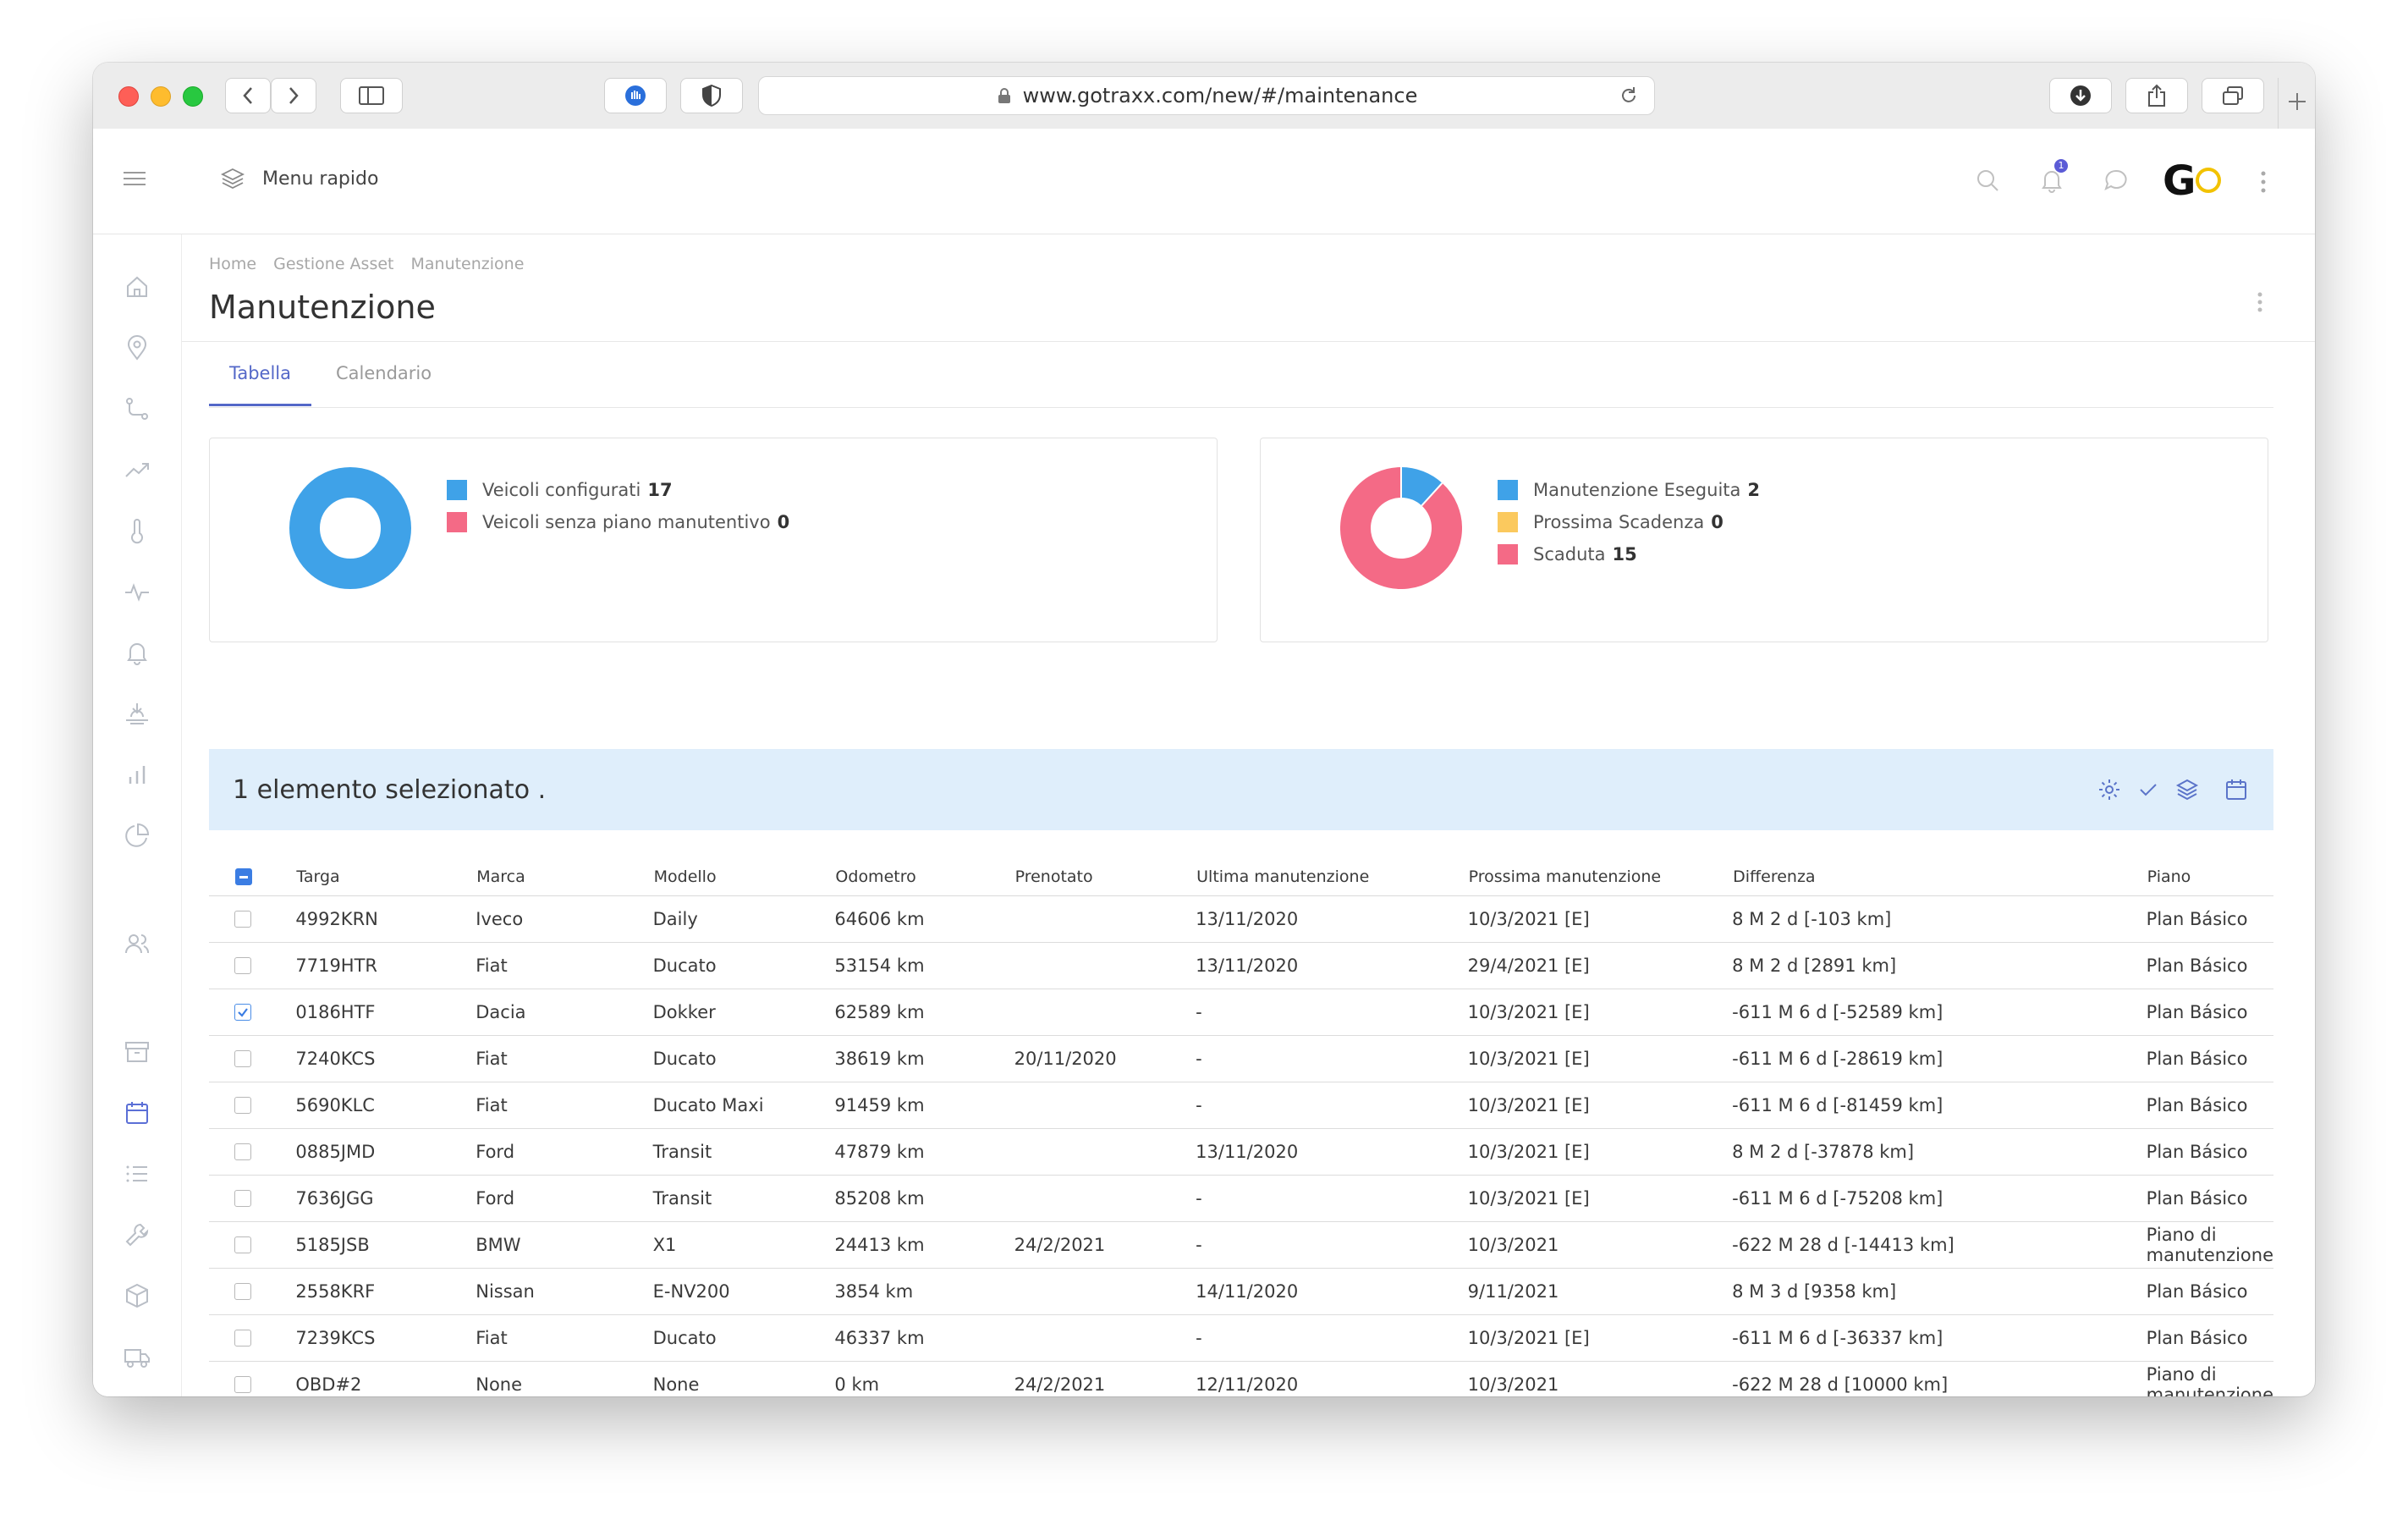  I want to click on cell-differenza: 8 M 2 d [2891 km], so click(1939, 965).